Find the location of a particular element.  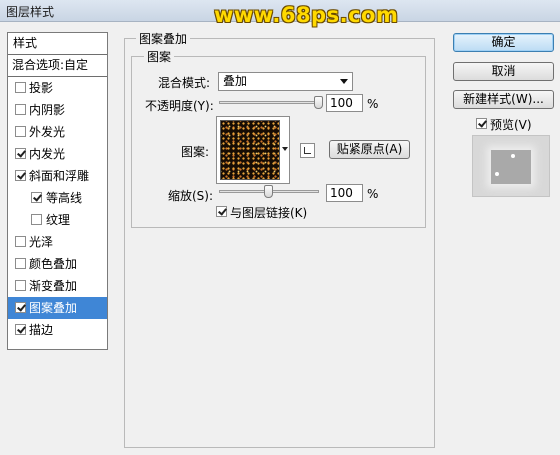

cancel-button: 取消 is located at coordinates (503, 71).